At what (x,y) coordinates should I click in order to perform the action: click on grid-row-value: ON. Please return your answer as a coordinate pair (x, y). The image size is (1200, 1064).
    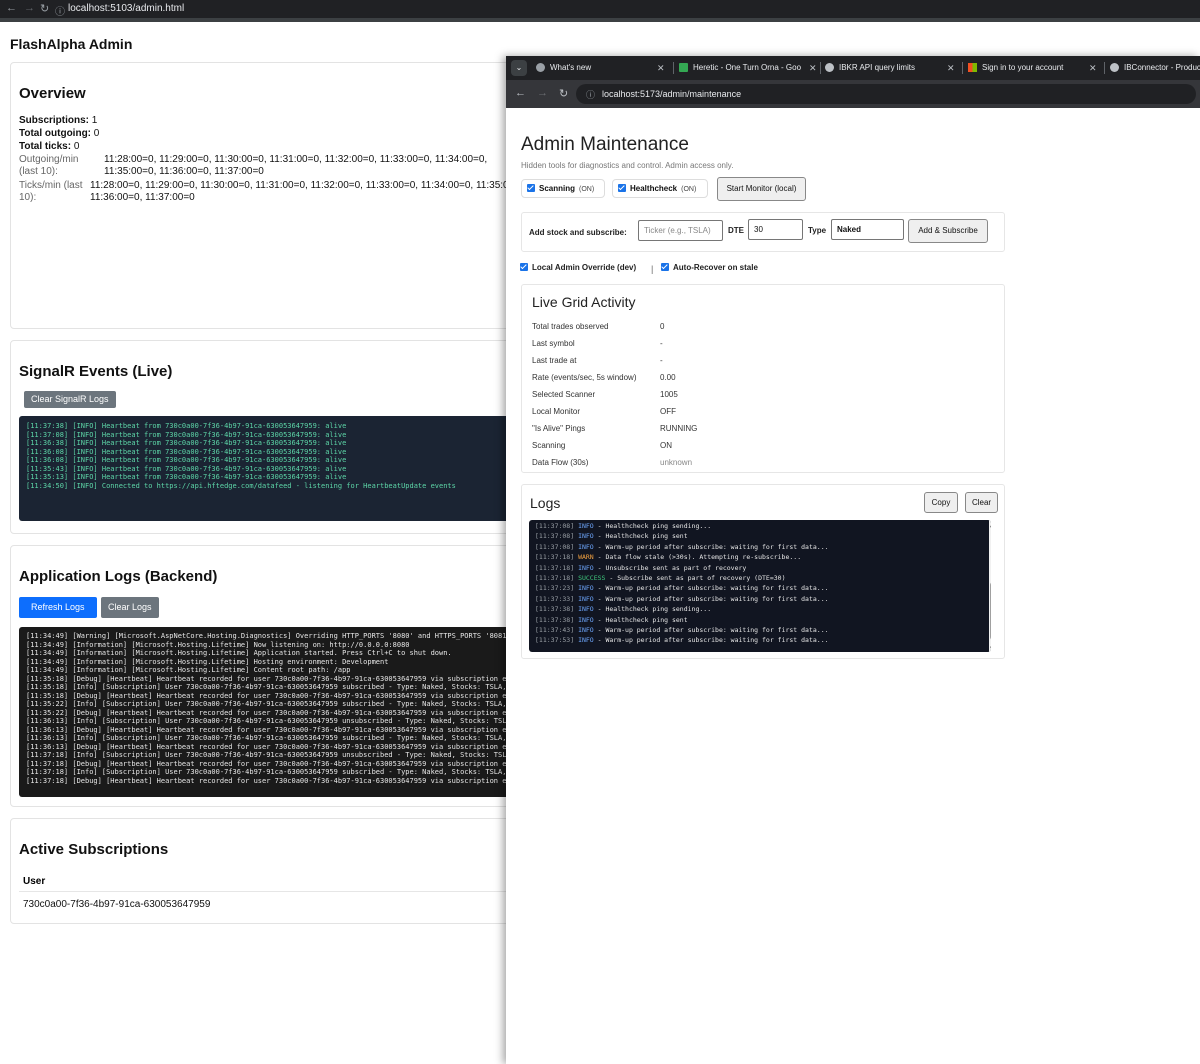
    Looking at the image, I should click on (666, 445).